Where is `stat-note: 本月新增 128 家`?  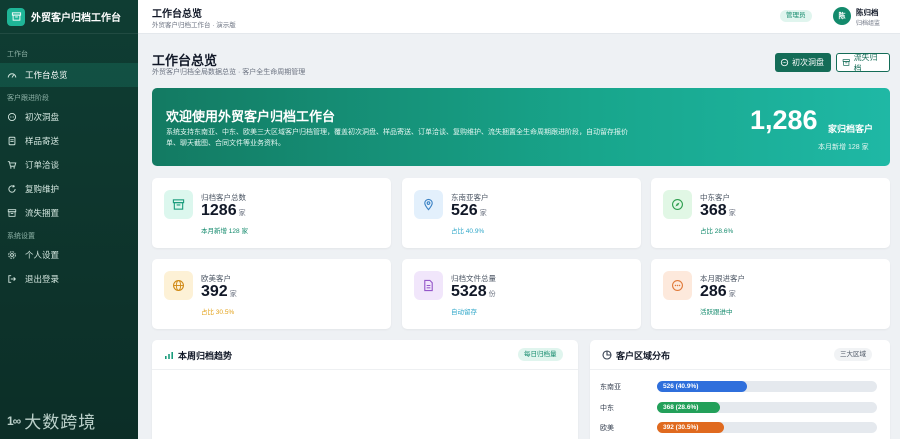
stat-note: 本月新增 128 家 is located at coordinates (224, 231).